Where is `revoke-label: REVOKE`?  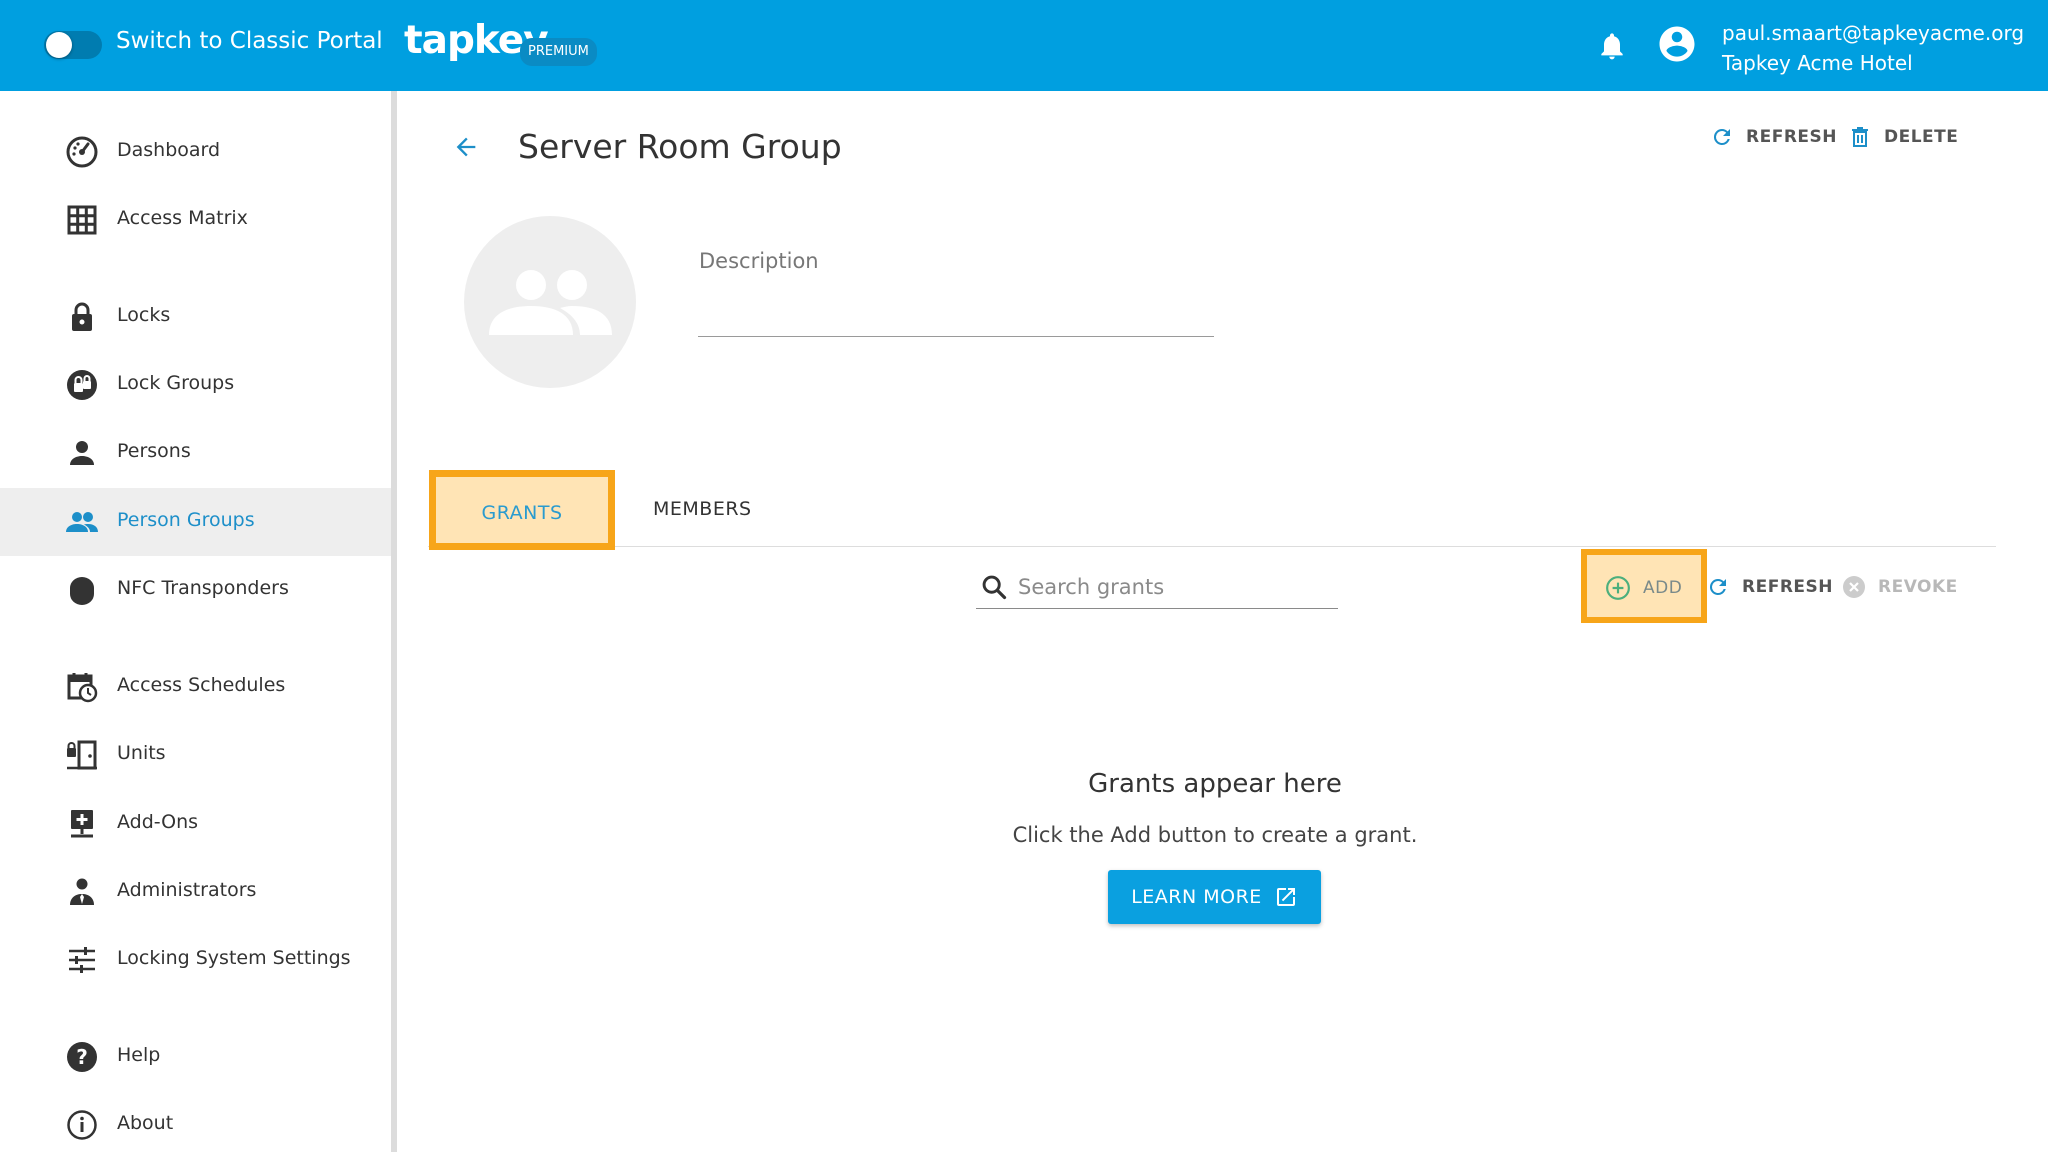
revoke-label: REVOKE is located at coordinates (1918, 587).